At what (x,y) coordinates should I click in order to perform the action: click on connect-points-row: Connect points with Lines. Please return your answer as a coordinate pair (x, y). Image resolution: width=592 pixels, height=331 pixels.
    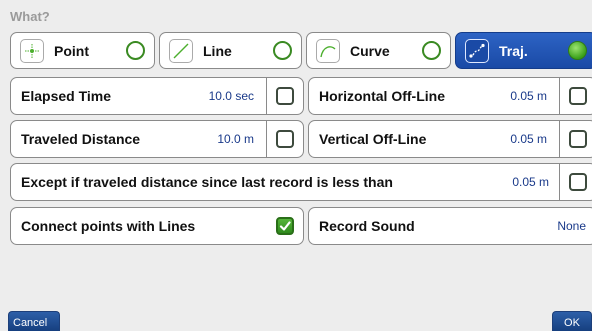
    Looking at the image, I should click on (157, 226).